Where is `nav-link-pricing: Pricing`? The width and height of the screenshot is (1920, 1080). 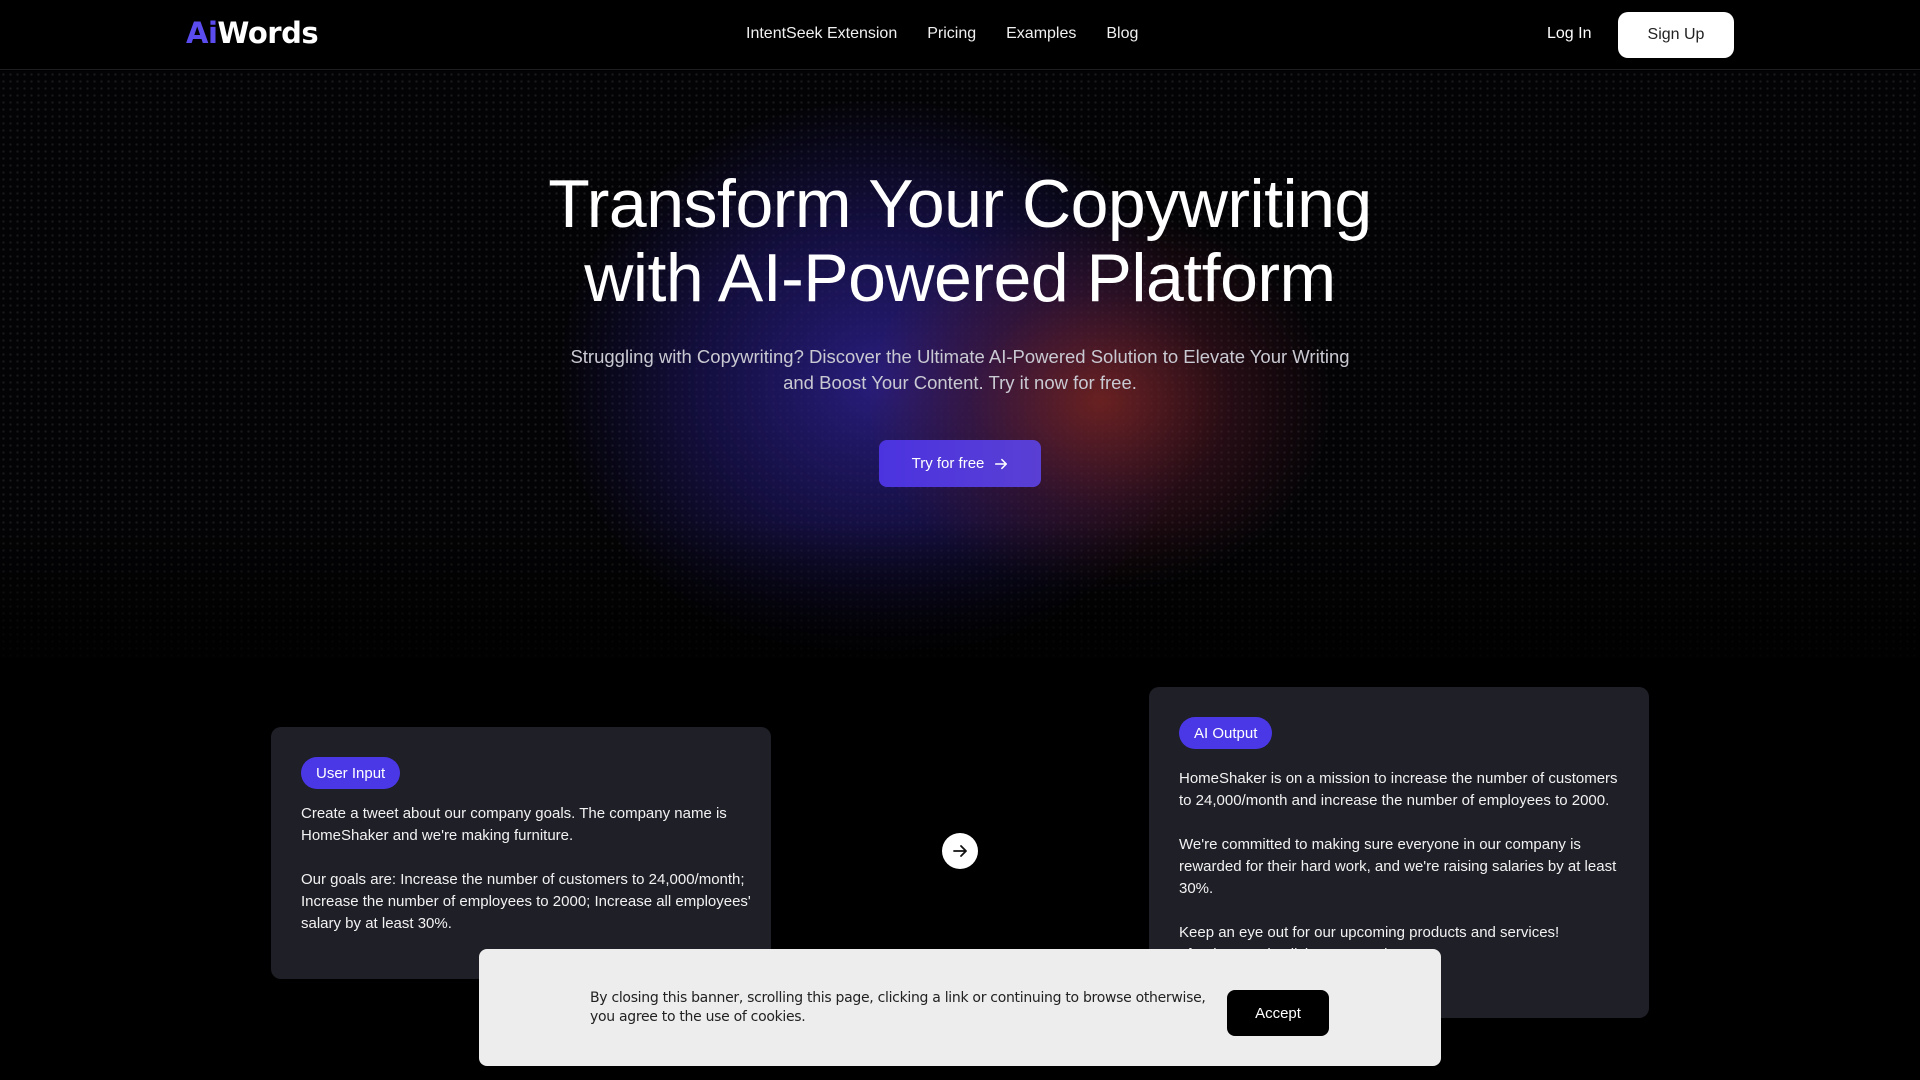 nav-link-pricing: Pricing is located at coordinates (951, 34).